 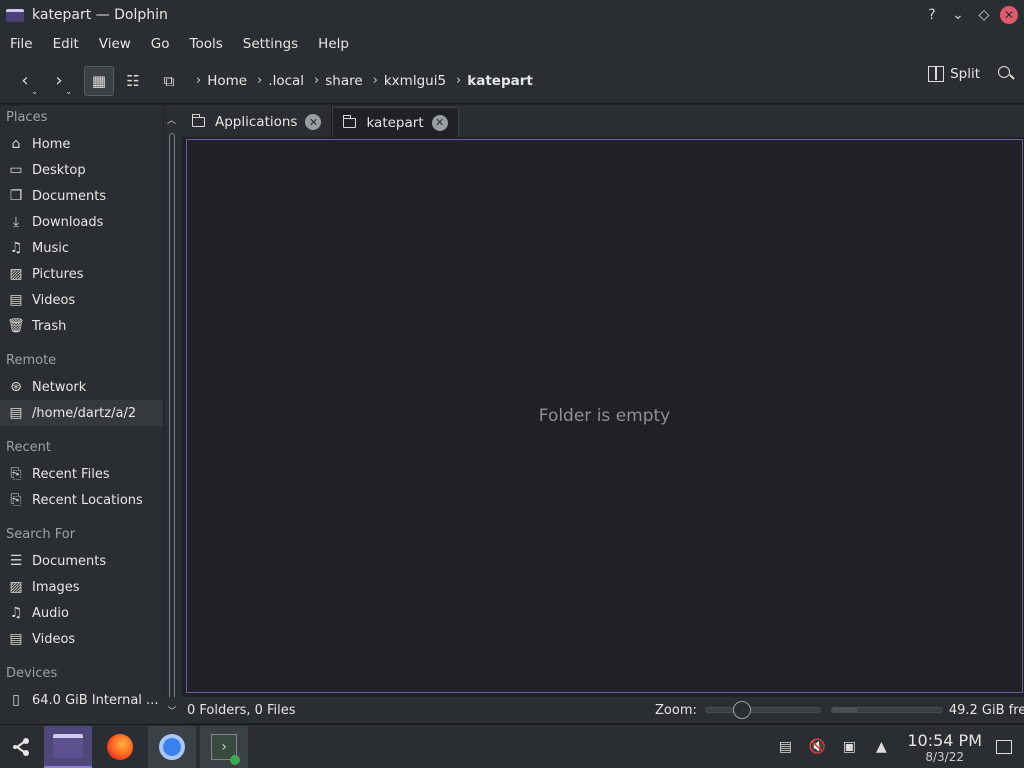 What do you see at coordinates (16, 222) in the screenshot?
I see `download-icon: ⤓` at bounding box center [16, 222].